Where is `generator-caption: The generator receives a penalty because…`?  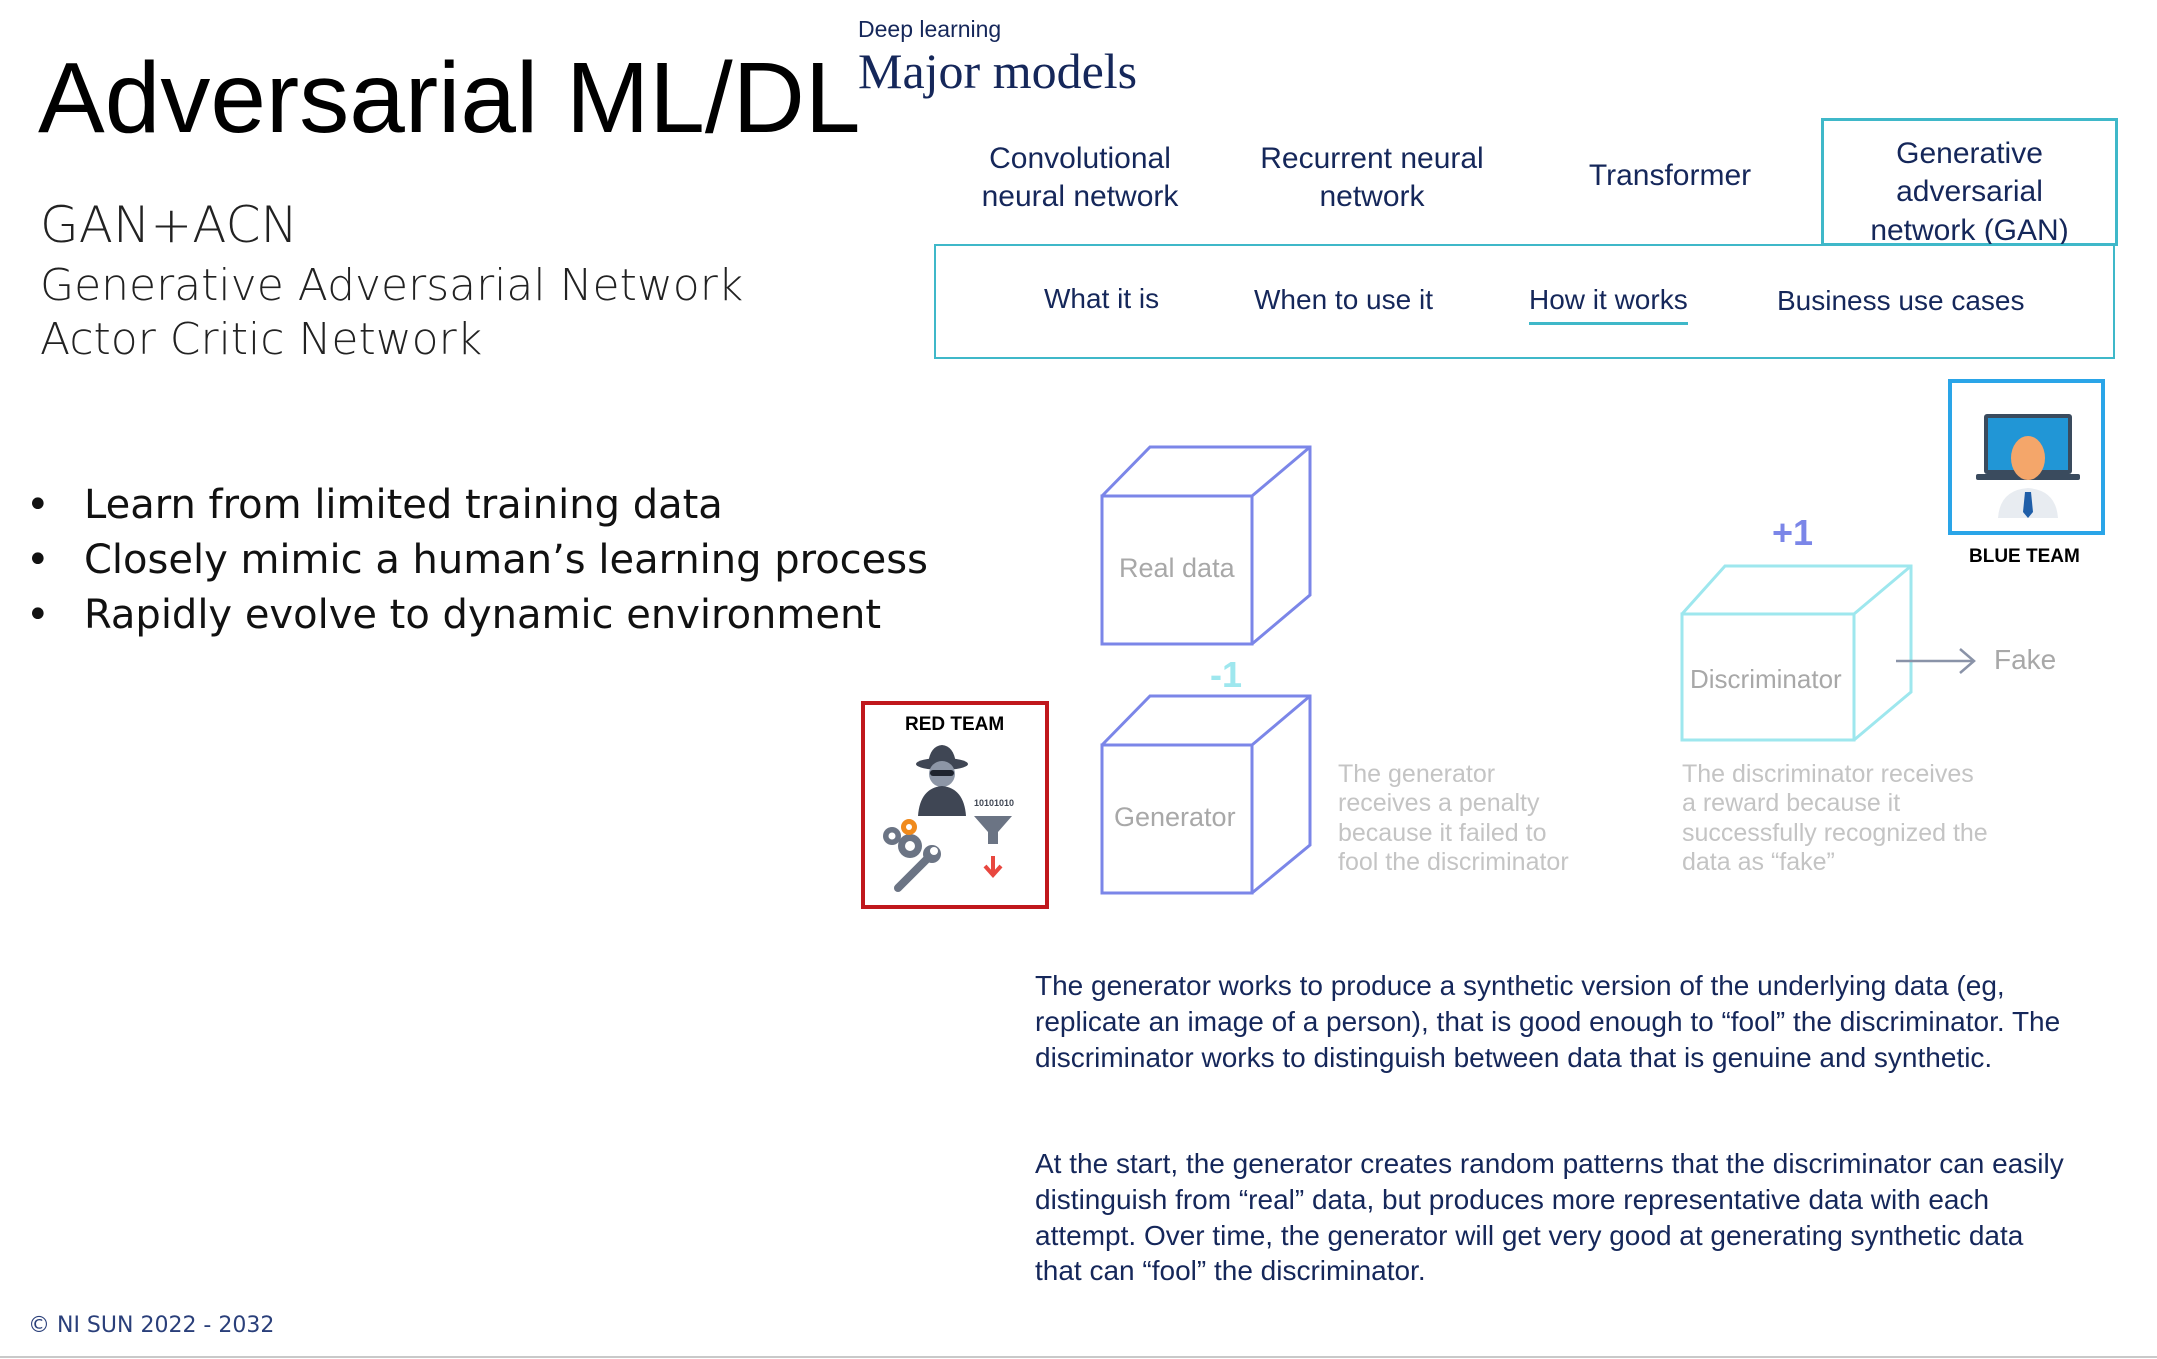
generator-caption: The generator receives a penalty because… is located at coordinates (1453, 818).